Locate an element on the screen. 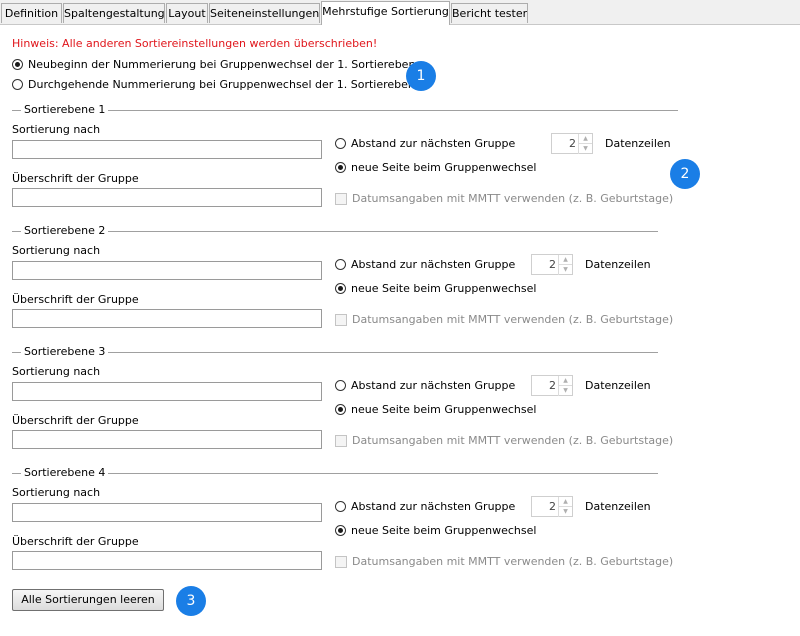  gap-option-level-3: Abstand zur nächsten Gruppe is located at coordinates (425, 385).